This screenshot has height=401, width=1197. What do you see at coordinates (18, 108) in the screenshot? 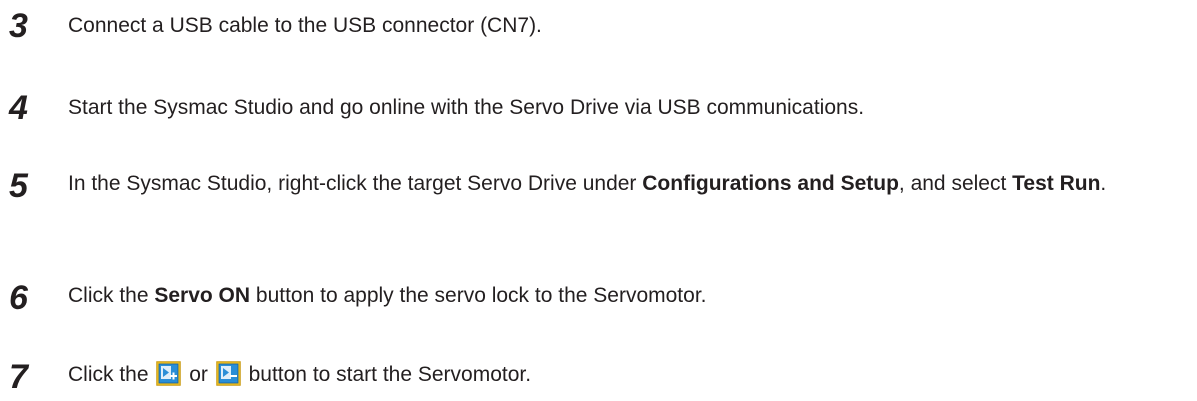
I see `step-number: 4` at bounding box center [18, 108].